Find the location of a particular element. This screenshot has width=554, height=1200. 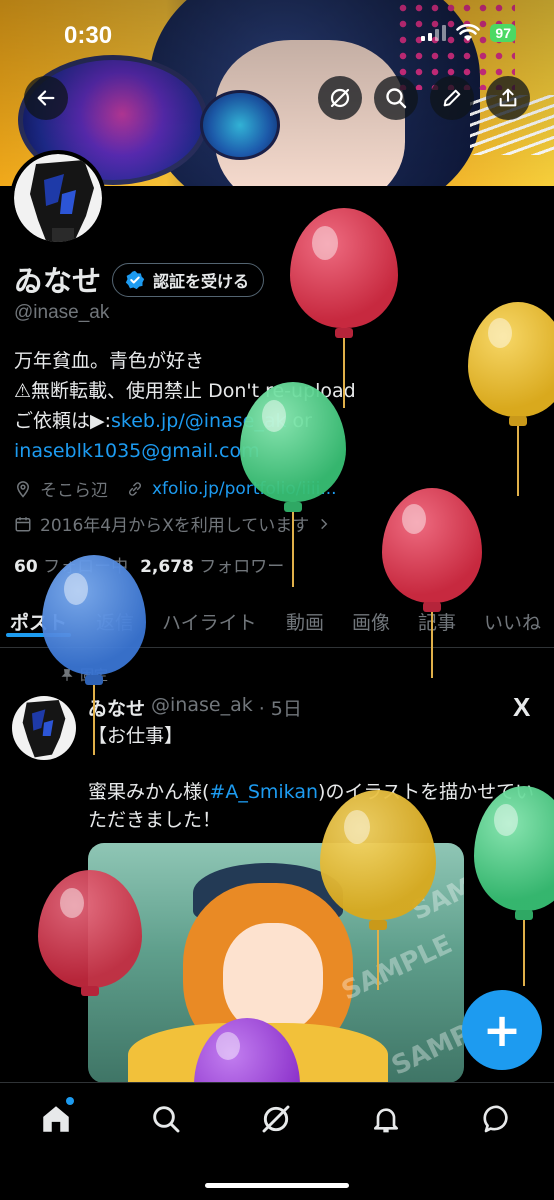

compose-plus-icon: + is located at coordinates (502, 1030).